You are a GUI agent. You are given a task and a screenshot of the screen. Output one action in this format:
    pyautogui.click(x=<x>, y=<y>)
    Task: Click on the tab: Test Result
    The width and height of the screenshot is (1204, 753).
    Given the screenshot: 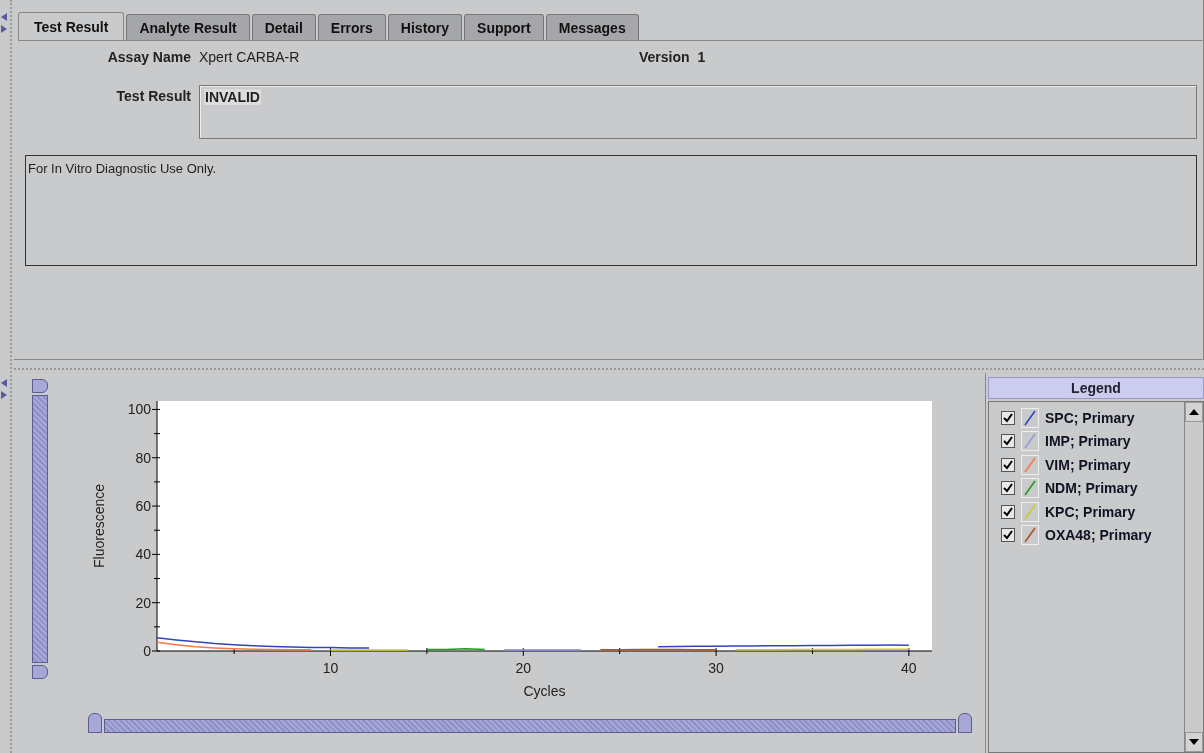 What is the action you would take?
    pyautogui.click(x=71, y=26)
    